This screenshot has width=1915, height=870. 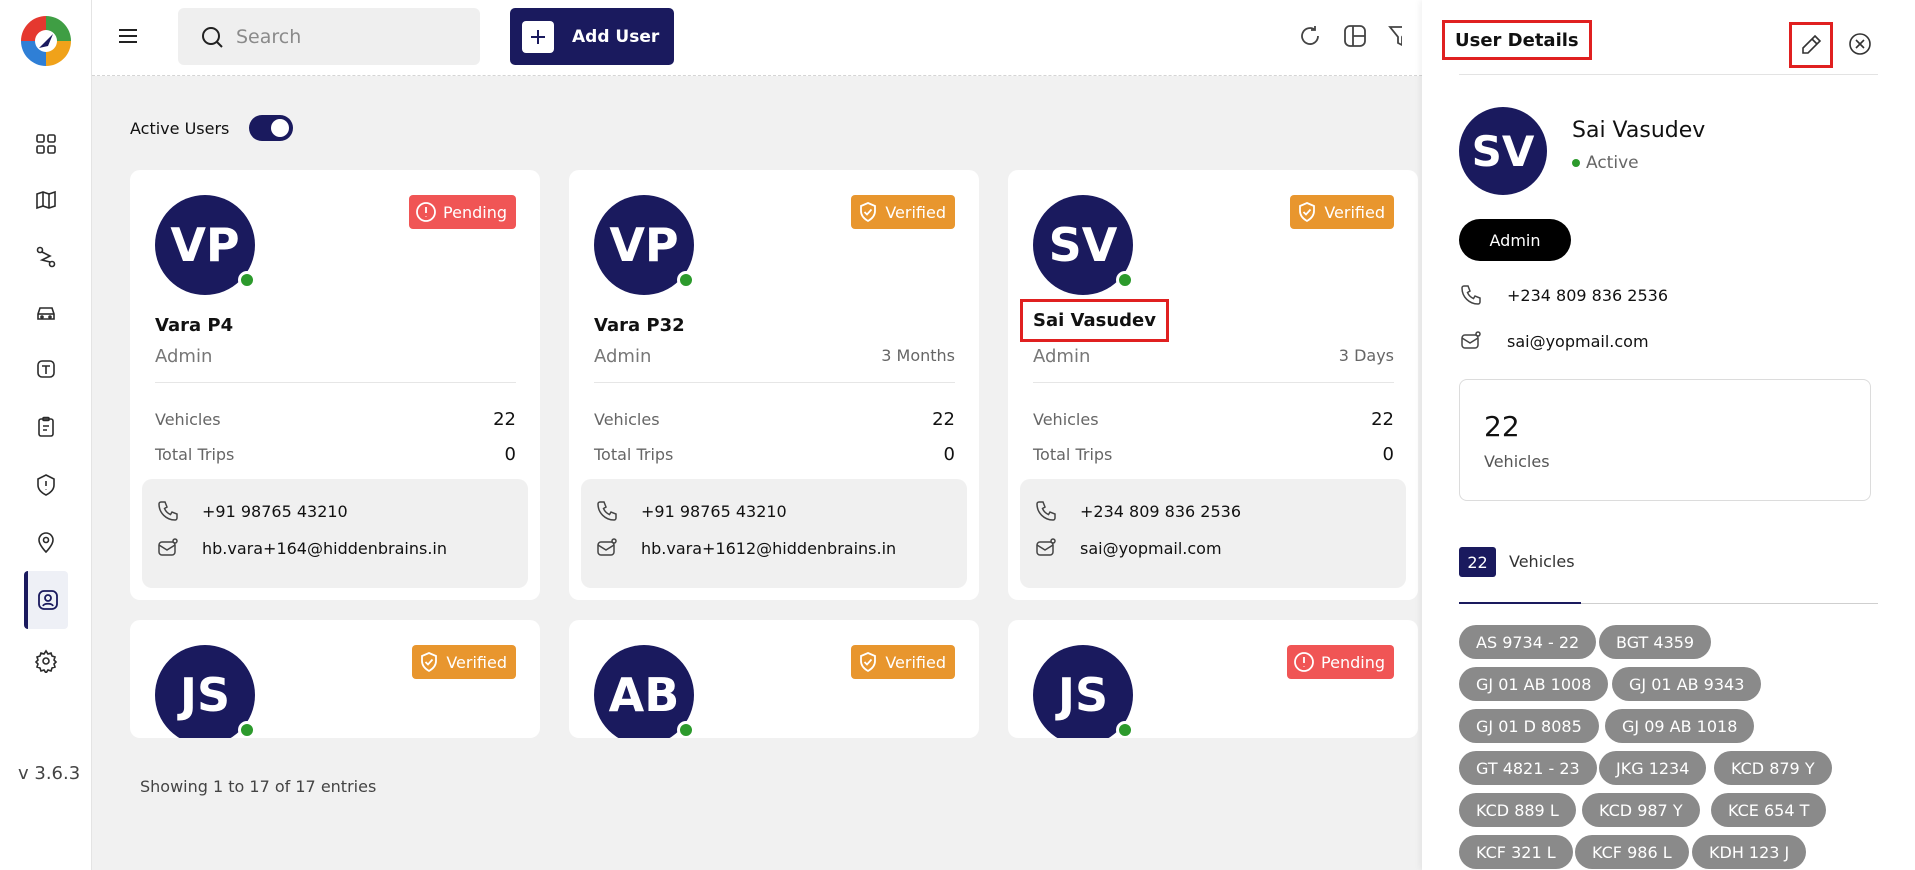 I want to click on nav-dashboard, so click(x=46, y=144).